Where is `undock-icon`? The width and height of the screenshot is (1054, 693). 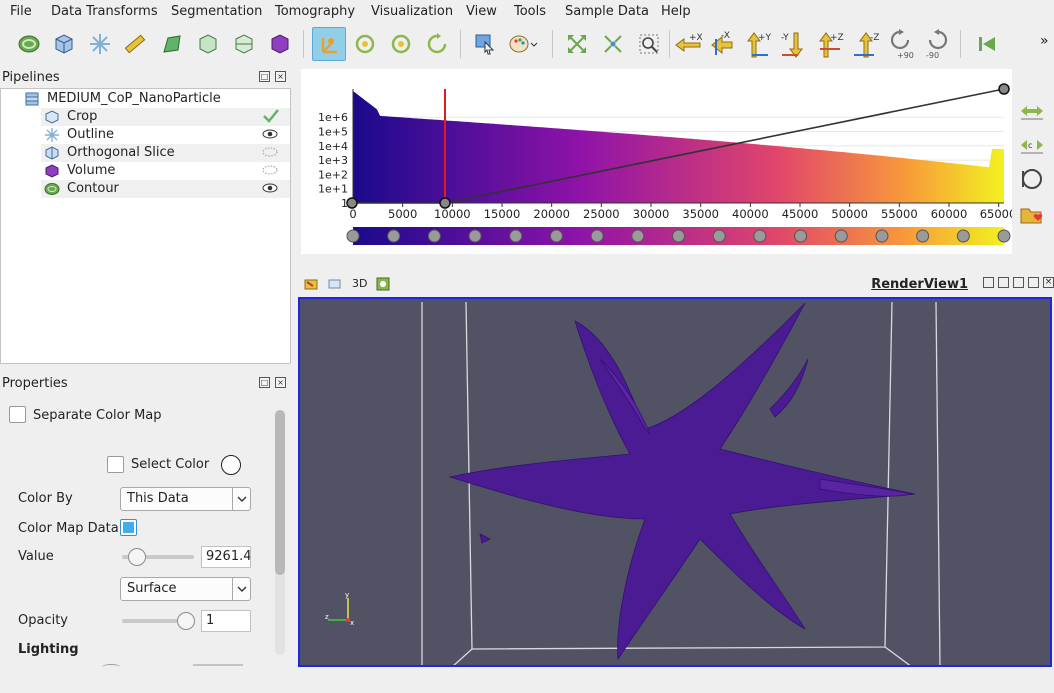
undock-icon is located at coordinates (1033, 282).